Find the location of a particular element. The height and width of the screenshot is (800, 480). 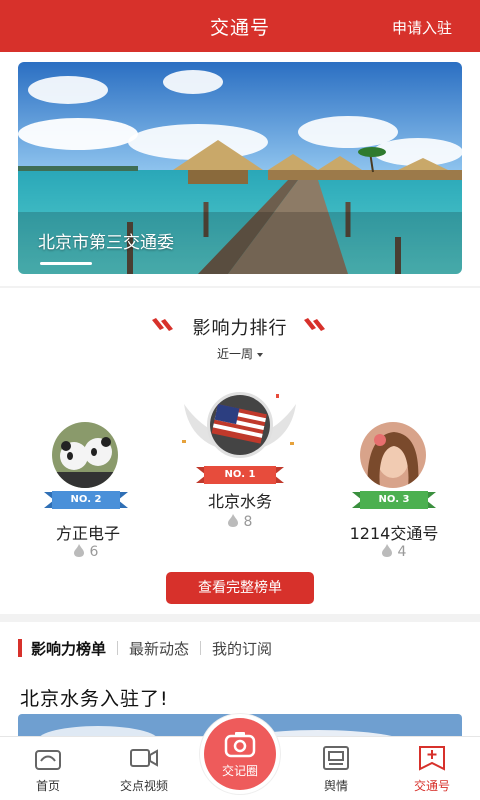

carousel-indicator is located at coordinates (66, 263).